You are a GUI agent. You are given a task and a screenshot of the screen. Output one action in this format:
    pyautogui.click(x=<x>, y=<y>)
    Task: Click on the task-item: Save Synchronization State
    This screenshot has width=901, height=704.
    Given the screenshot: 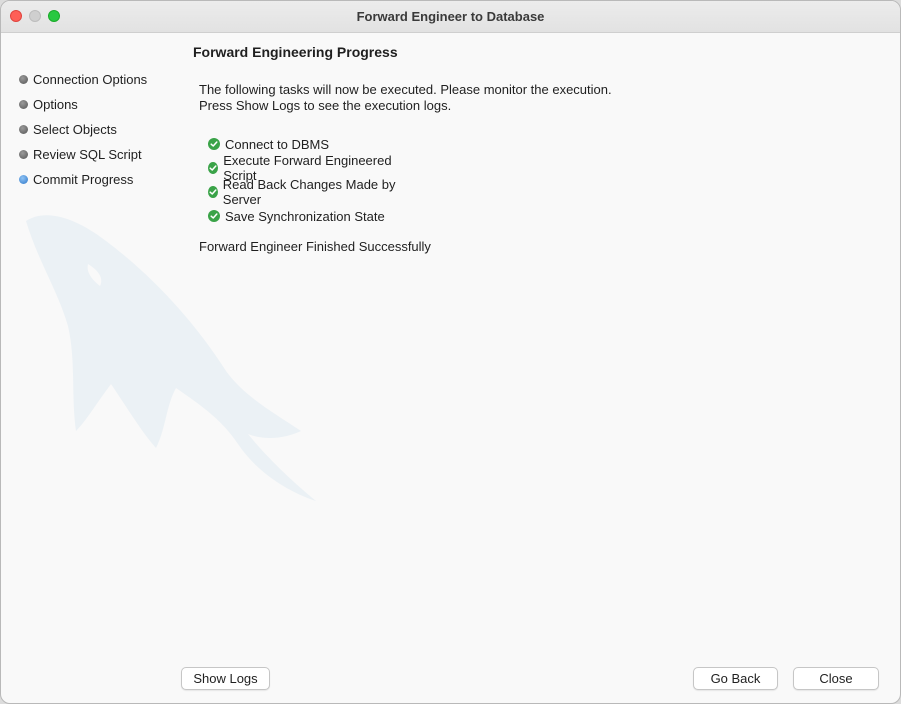 What is the action you would take?
    pyautogui.click(x=303, y=216)
    